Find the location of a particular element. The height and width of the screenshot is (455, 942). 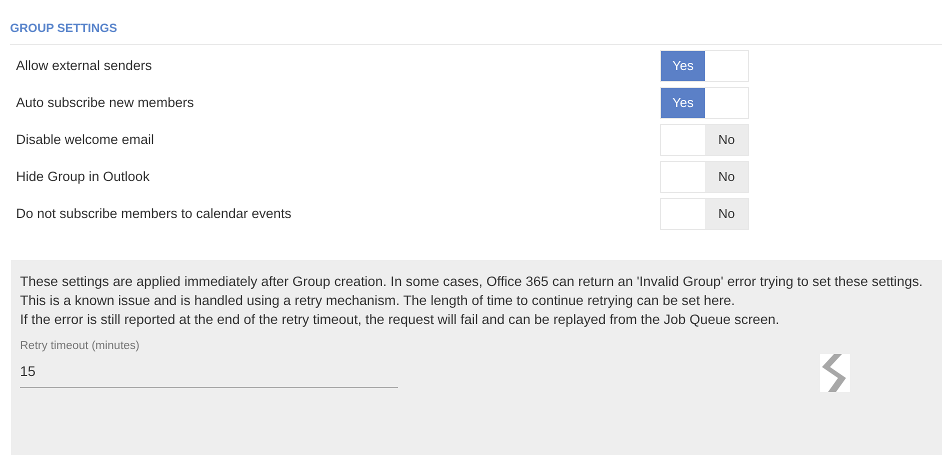

description-text: This is a known issue and is handled using a retry mechanism. The length of time to continue retrying can be set here. is located at coordinates (377, 301).